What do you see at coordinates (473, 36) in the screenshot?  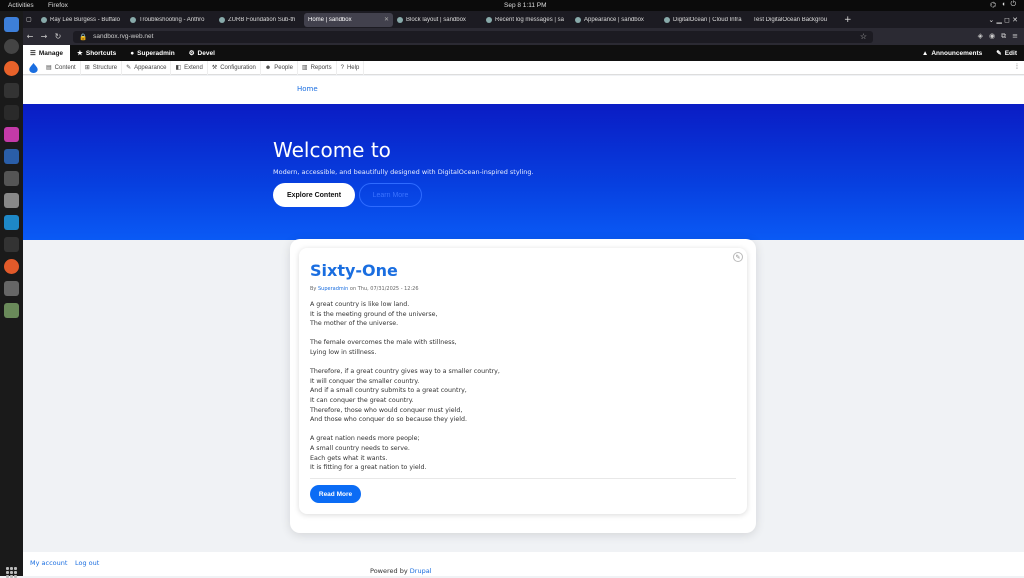 I see `url-bar: 🔒 sandbox.rvg-web.net ☆` at bounding box center [473, 36].